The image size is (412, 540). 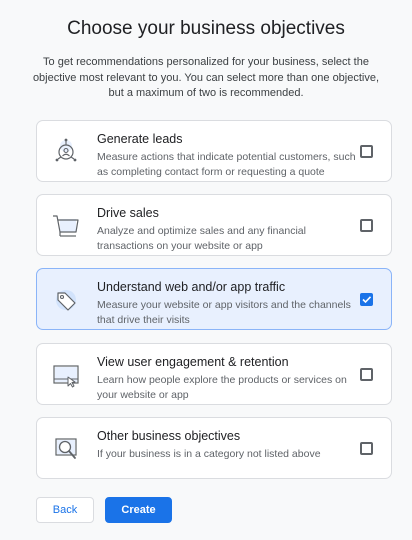 I want to click on objective-title: Drive sales, so click(x=128, y=213).